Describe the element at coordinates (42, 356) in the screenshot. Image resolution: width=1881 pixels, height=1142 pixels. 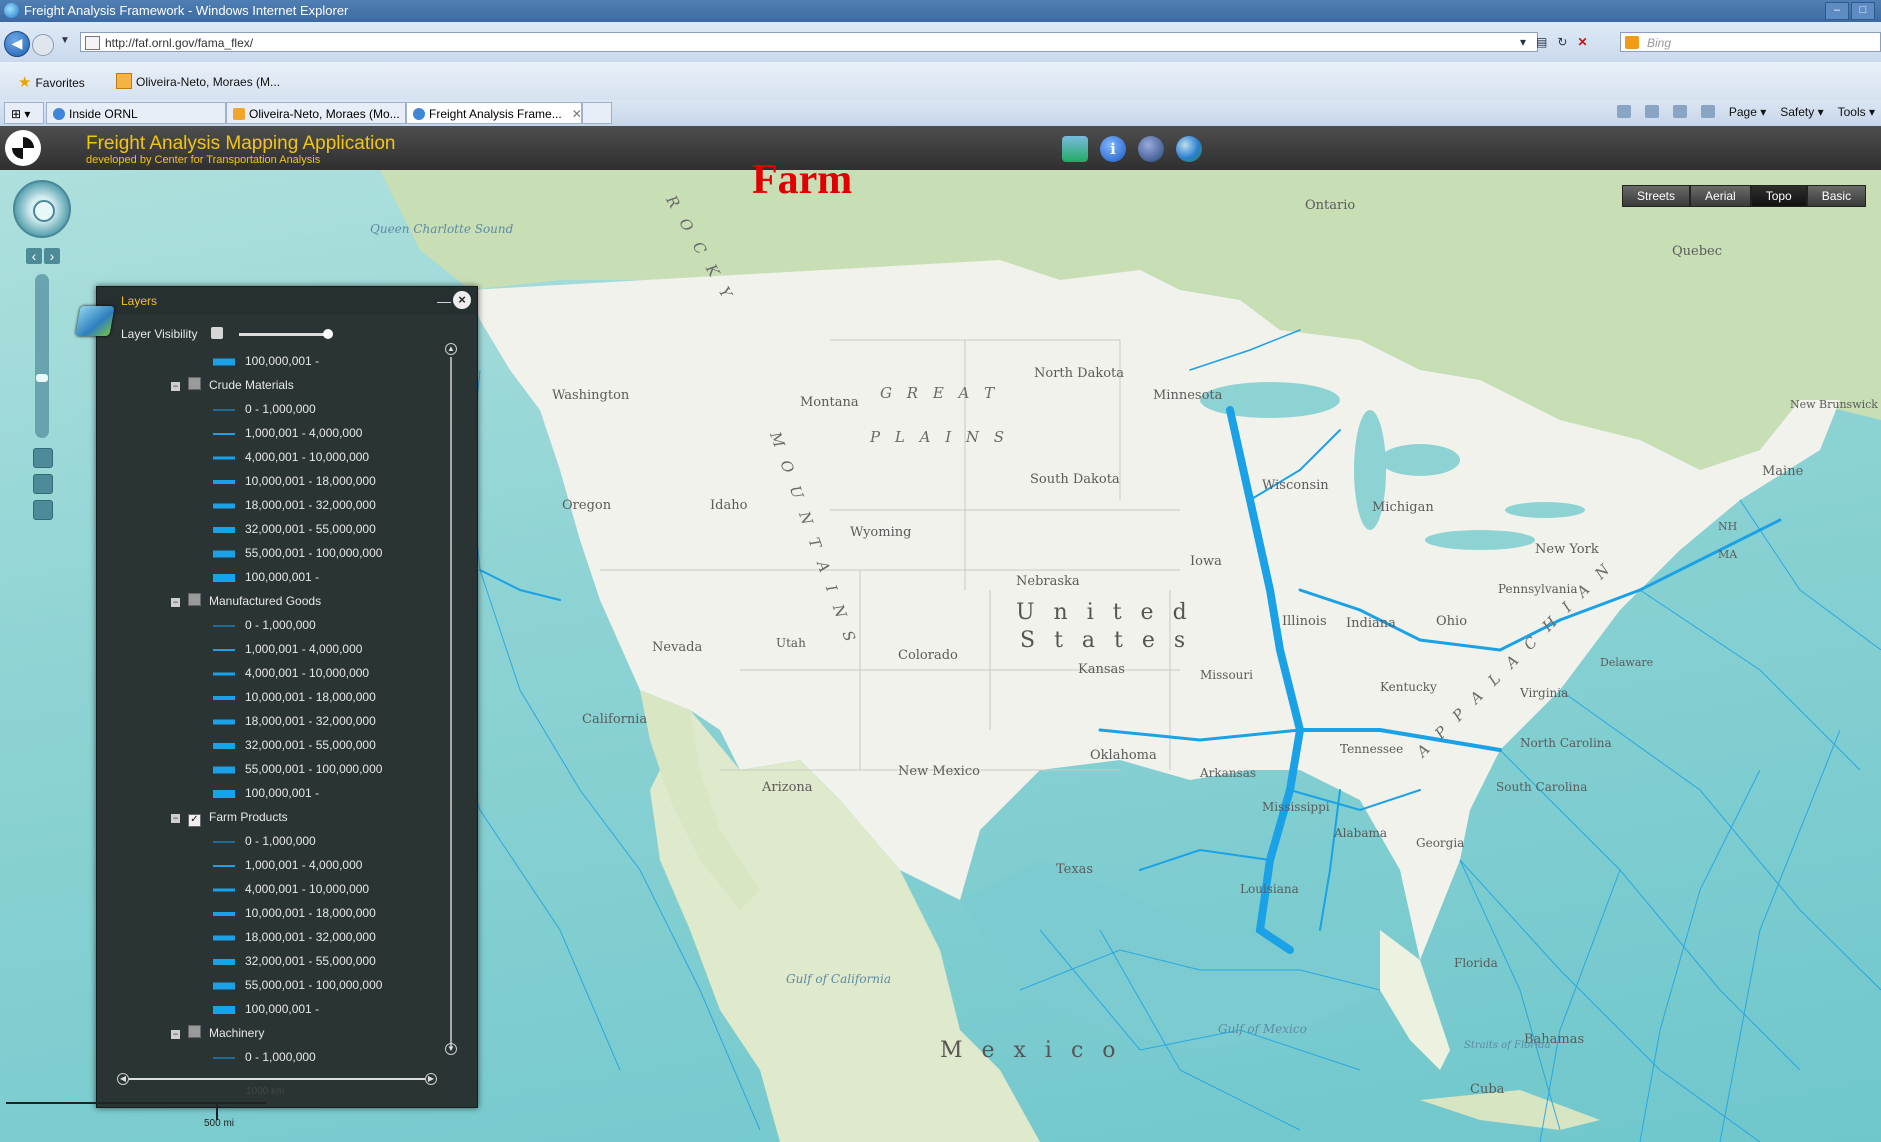
I see `zoom-slider` at that location.